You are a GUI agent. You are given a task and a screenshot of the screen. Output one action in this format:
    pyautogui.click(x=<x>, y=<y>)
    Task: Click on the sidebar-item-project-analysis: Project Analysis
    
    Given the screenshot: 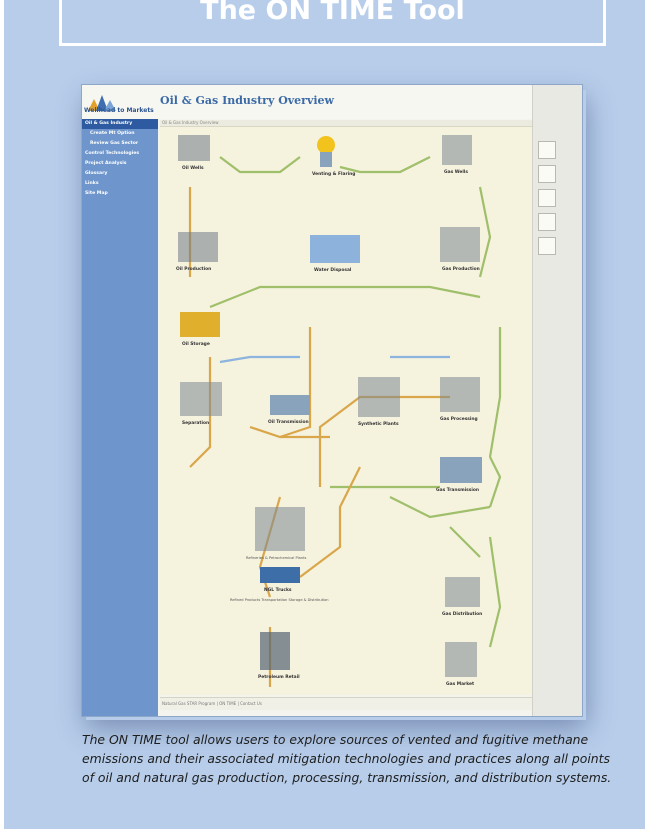 What is the action you would take?
    pyautogui.click(x=120, y=164)
    